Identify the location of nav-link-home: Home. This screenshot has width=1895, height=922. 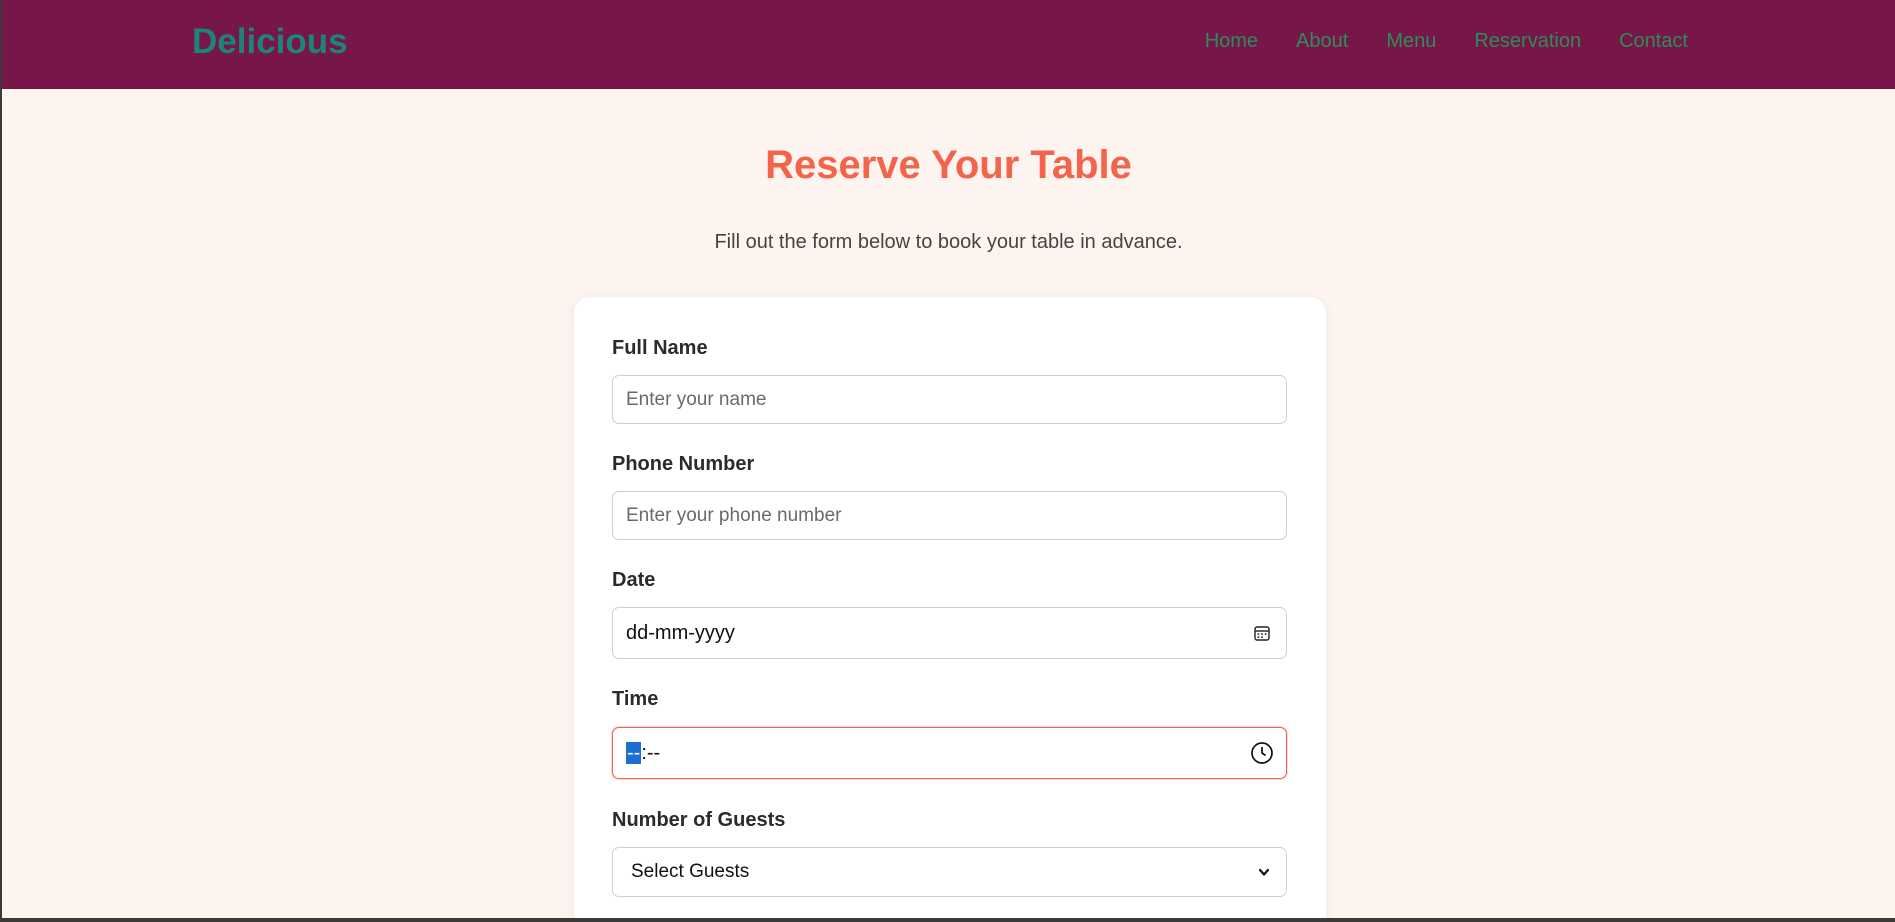
(1231, 41).